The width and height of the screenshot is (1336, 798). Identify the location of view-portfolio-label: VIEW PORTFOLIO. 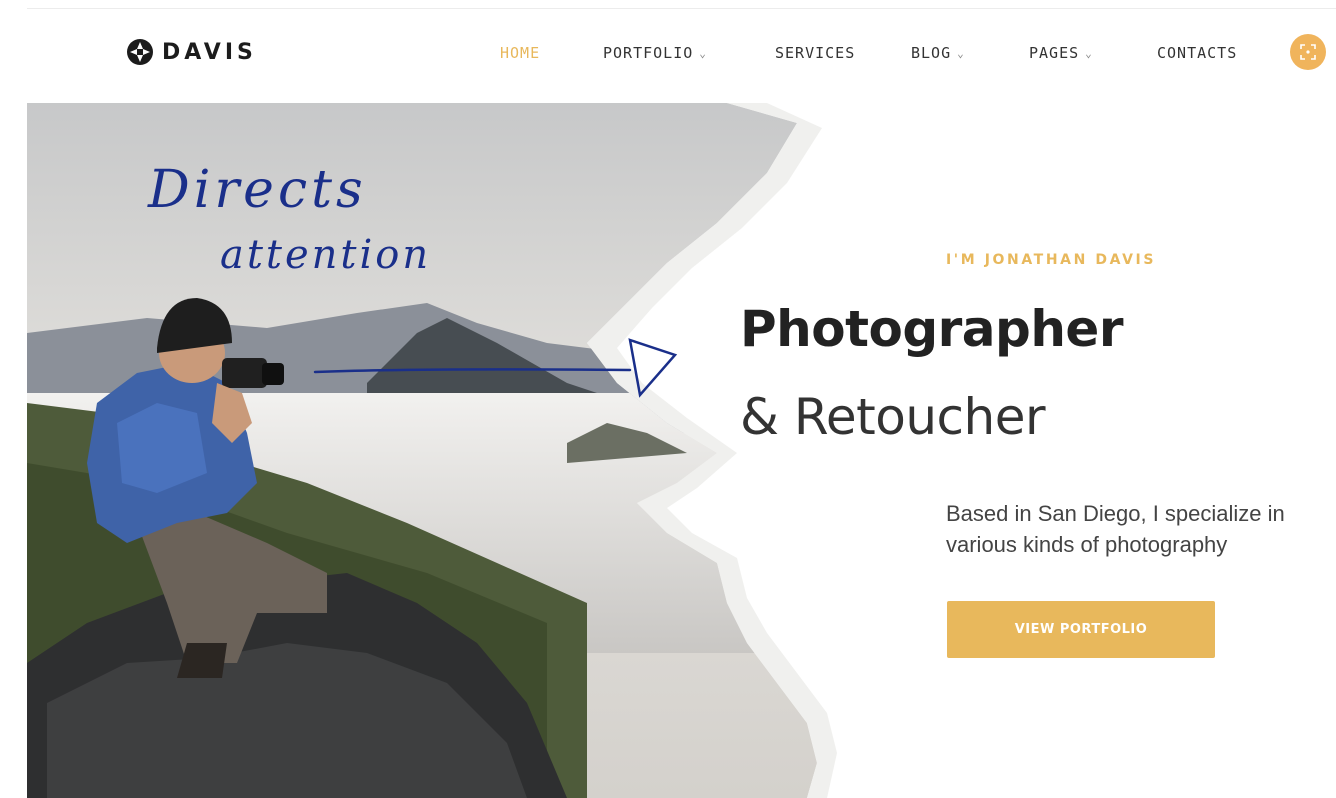
(1081, 629).